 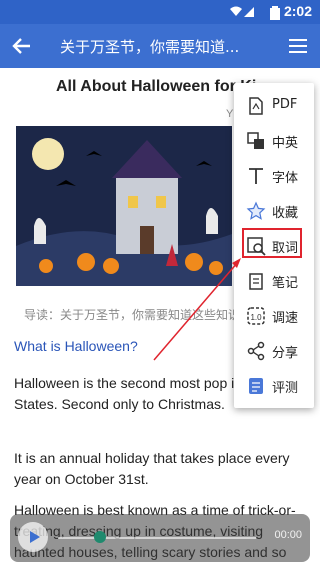 I want to click on menu-item-favorite: 收藏, so click(x=274, y=211).